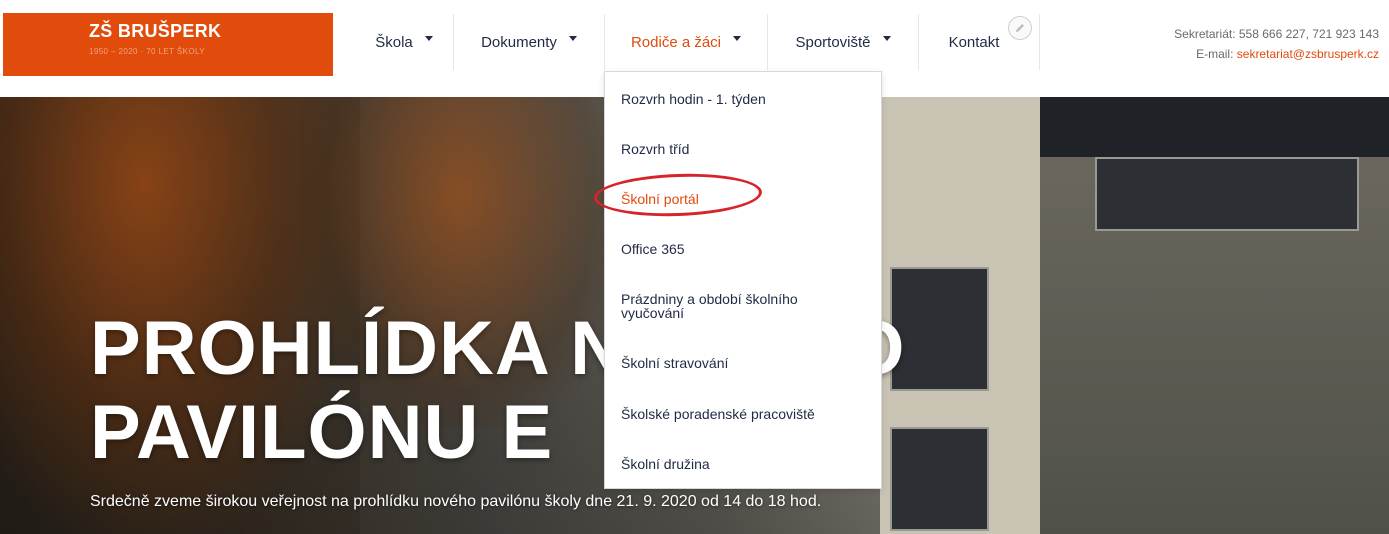 The image size is (1389, 534). What do you see at coordinates (1020, 28) in the screenshot?
I see `pencil-icon` at bounding box center [1020, 28].